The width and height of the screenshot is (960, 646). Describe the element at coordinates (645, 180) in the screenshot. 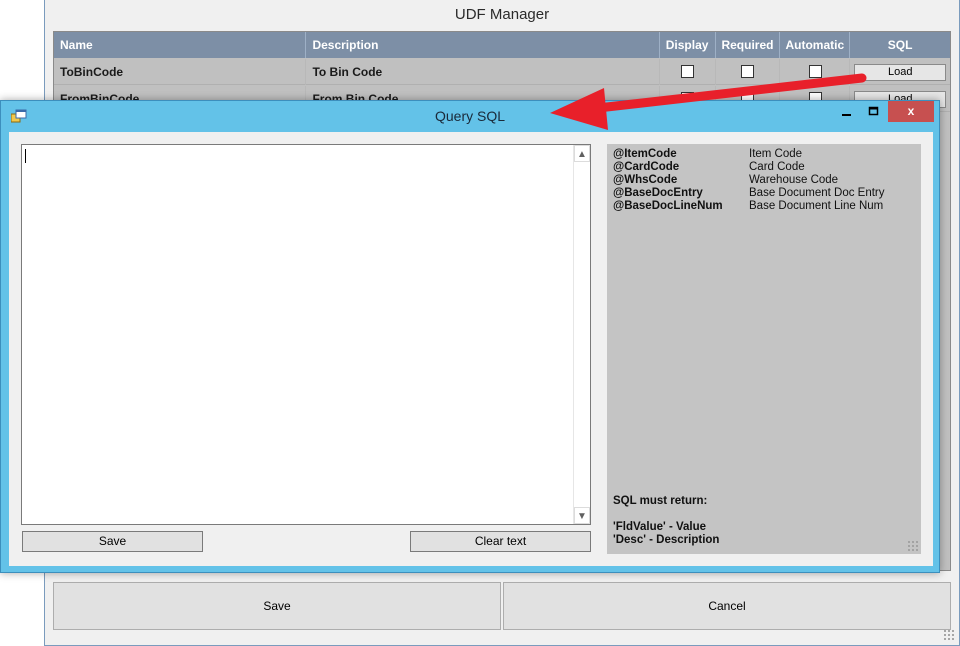

I see `param-name: @WhsCode` at that location.